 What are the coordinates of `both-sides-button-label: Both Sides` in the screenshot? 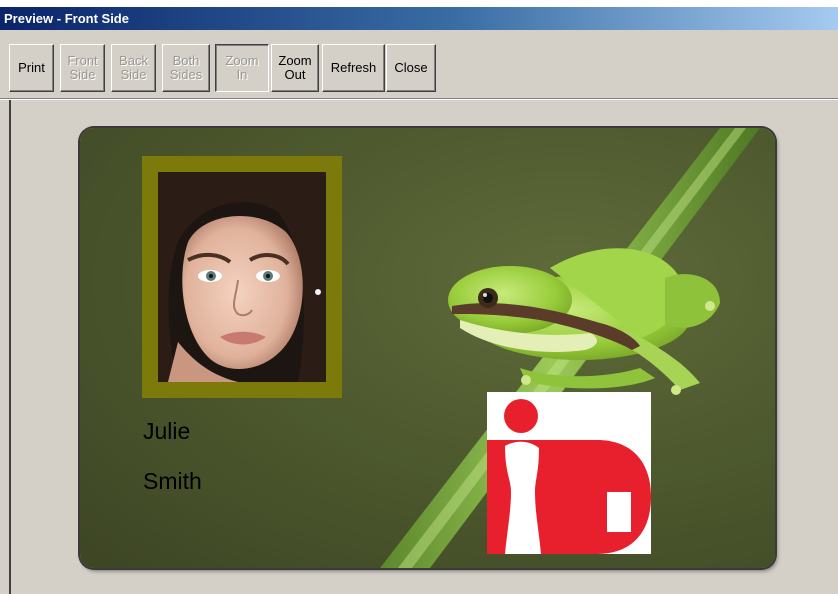 It's located at (186, 67).